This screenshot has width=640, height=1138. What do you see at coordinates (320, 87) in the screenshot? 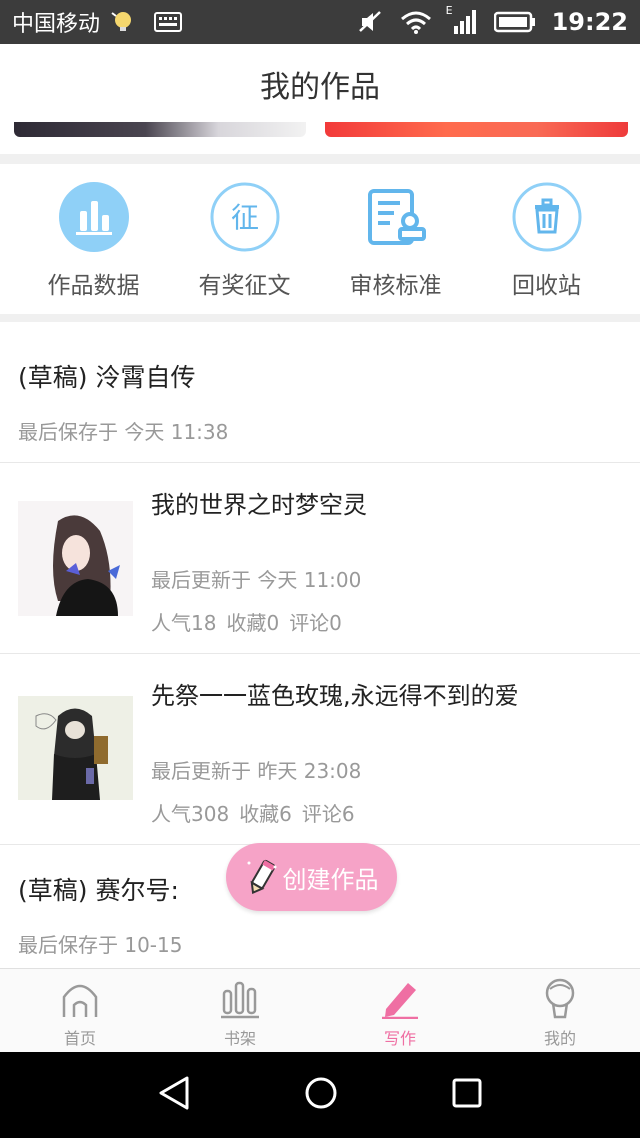
I see `page-title: 我的作品` at bounding box center [320, 87].